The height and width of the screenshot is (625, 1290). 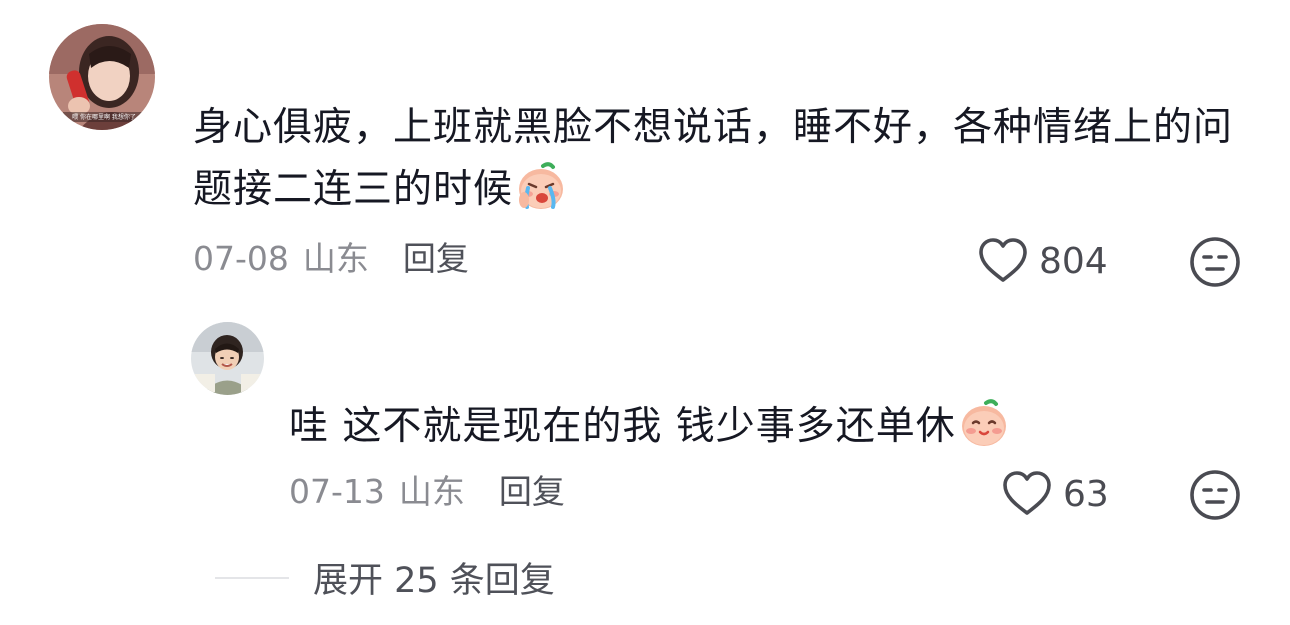 I want to click on expand-replies-button: 展开 25 条回复, so click(x=385, y=577).